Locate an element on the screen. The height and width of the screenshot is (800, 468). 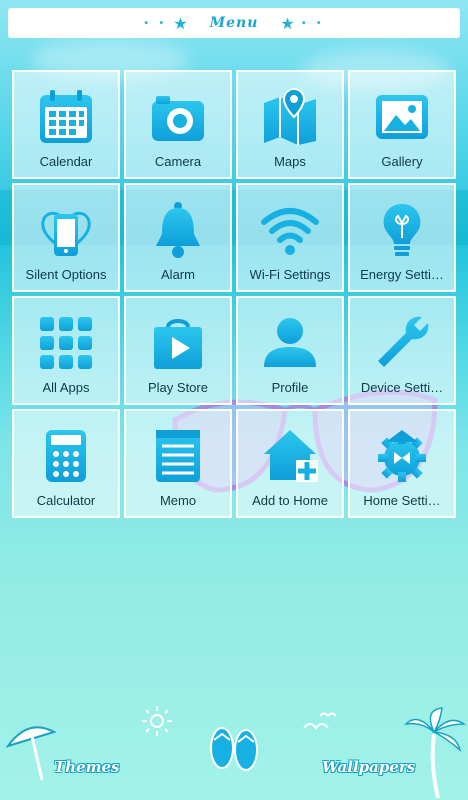
gallery-icon is located at coordinates (402, 117).